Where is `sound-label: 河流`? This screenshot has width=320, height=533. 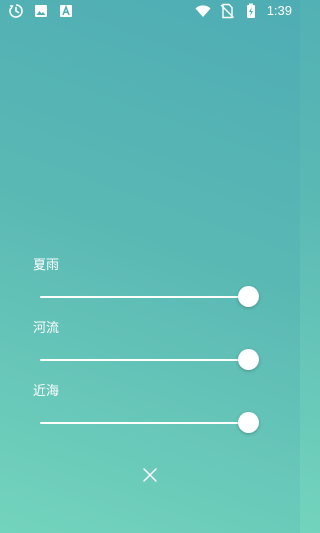 sound-label: 河流 is located at coordinates (46, 328).